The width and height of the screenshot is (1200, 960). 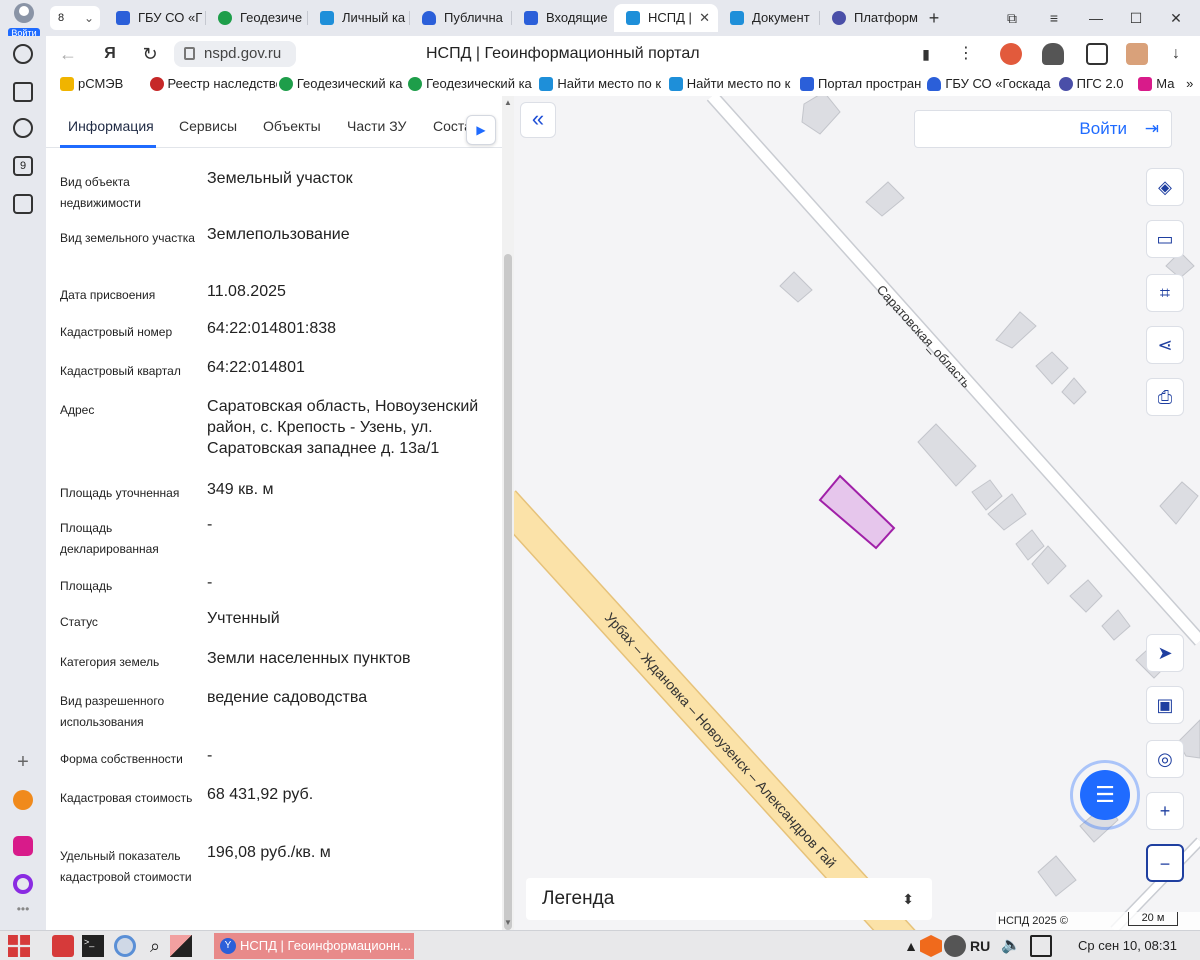 What do you see at coordinates (181, 946) in the screenshot?
I see `desktop-switch-icon` at bounding box center [181, 946].